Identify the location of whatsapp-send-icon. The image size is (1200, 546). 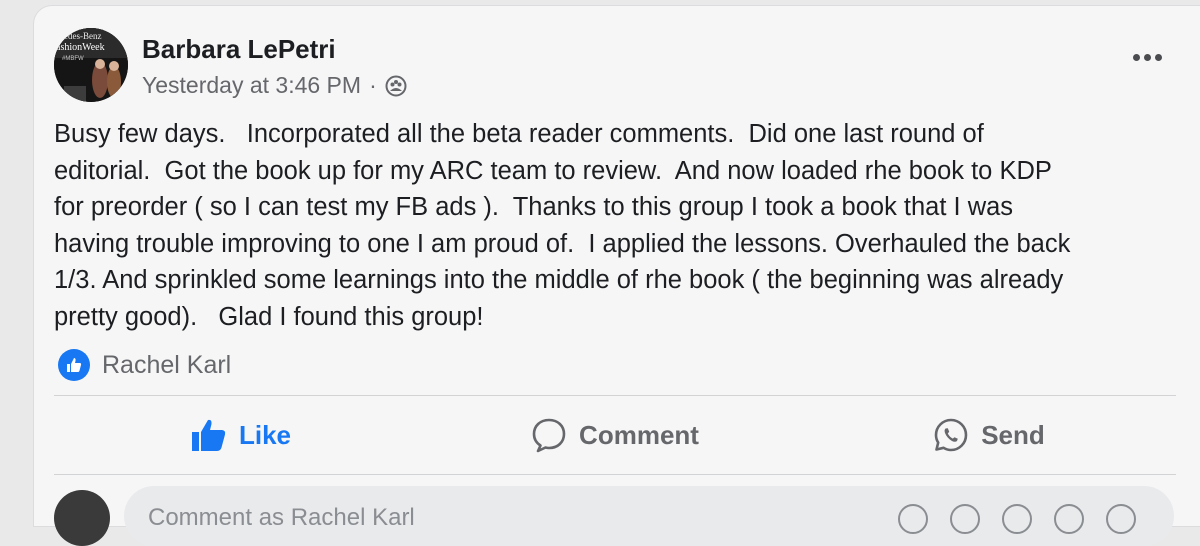
(951, 435).